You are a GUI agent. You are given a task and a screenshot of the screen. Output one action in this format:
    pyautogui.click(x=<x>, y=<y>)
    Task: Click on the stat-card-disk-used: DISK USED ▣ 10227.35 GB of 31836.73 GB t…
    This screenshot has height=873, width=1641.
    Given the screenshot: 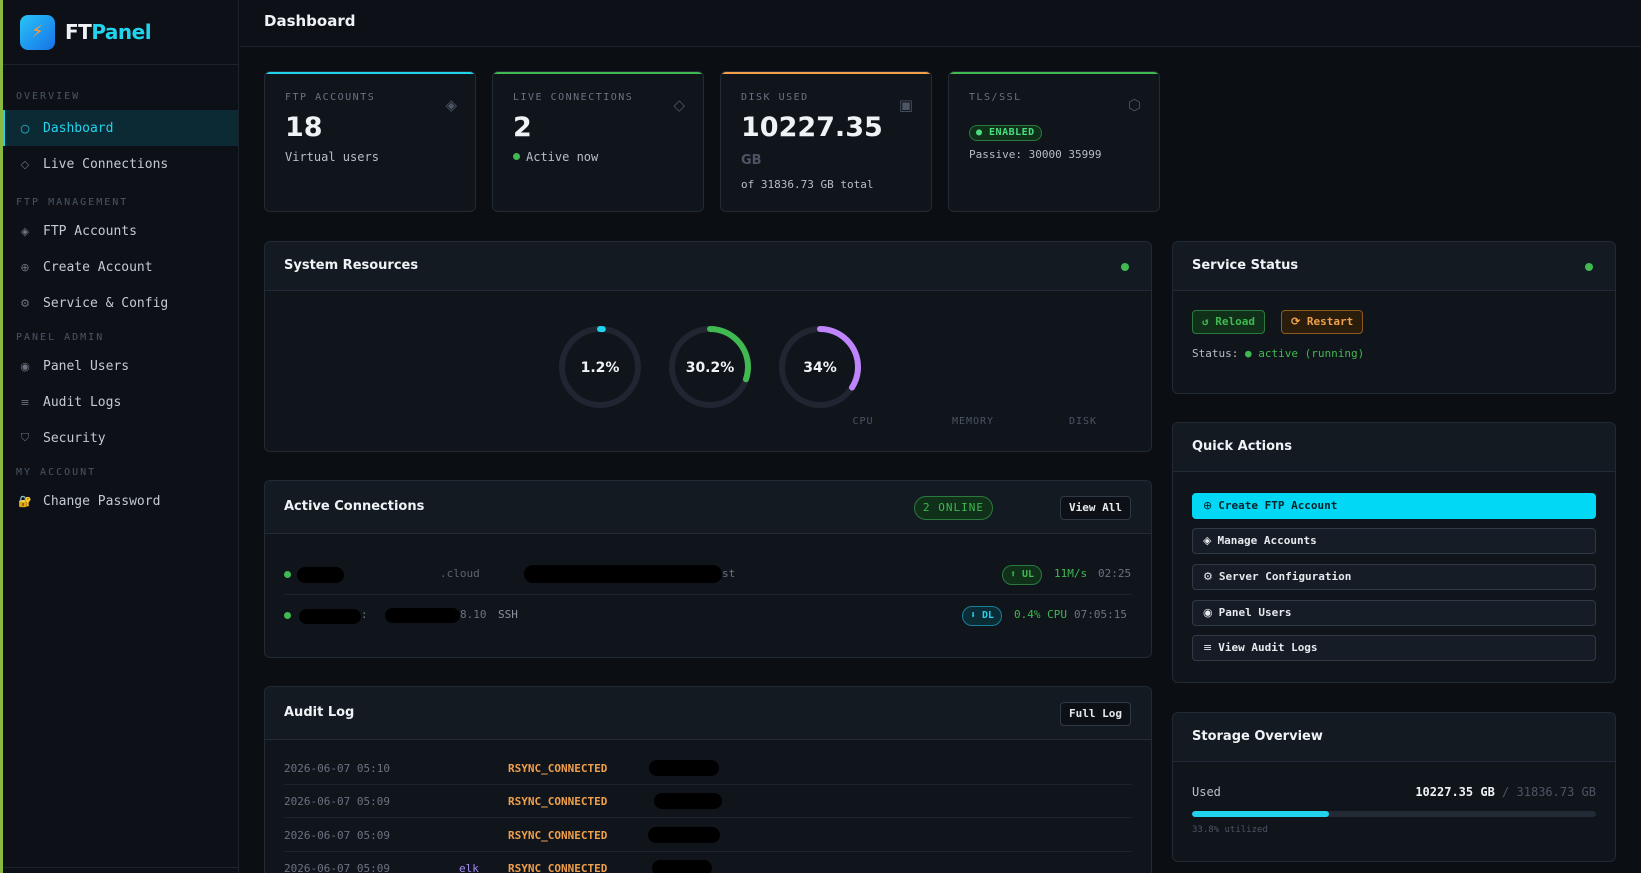 What is the action you would take?
    pyautogui.click(x=826, y=141)
    